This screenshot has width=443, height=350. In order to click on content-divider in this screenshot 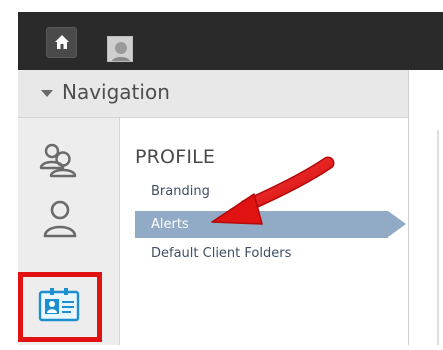, I will do `click(438, 237)`.